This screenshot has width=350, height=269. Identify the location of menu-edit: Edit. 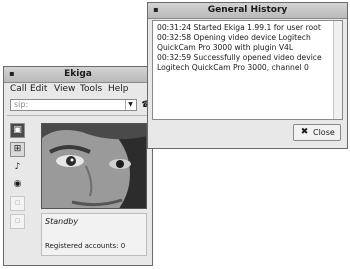
(38, 89).